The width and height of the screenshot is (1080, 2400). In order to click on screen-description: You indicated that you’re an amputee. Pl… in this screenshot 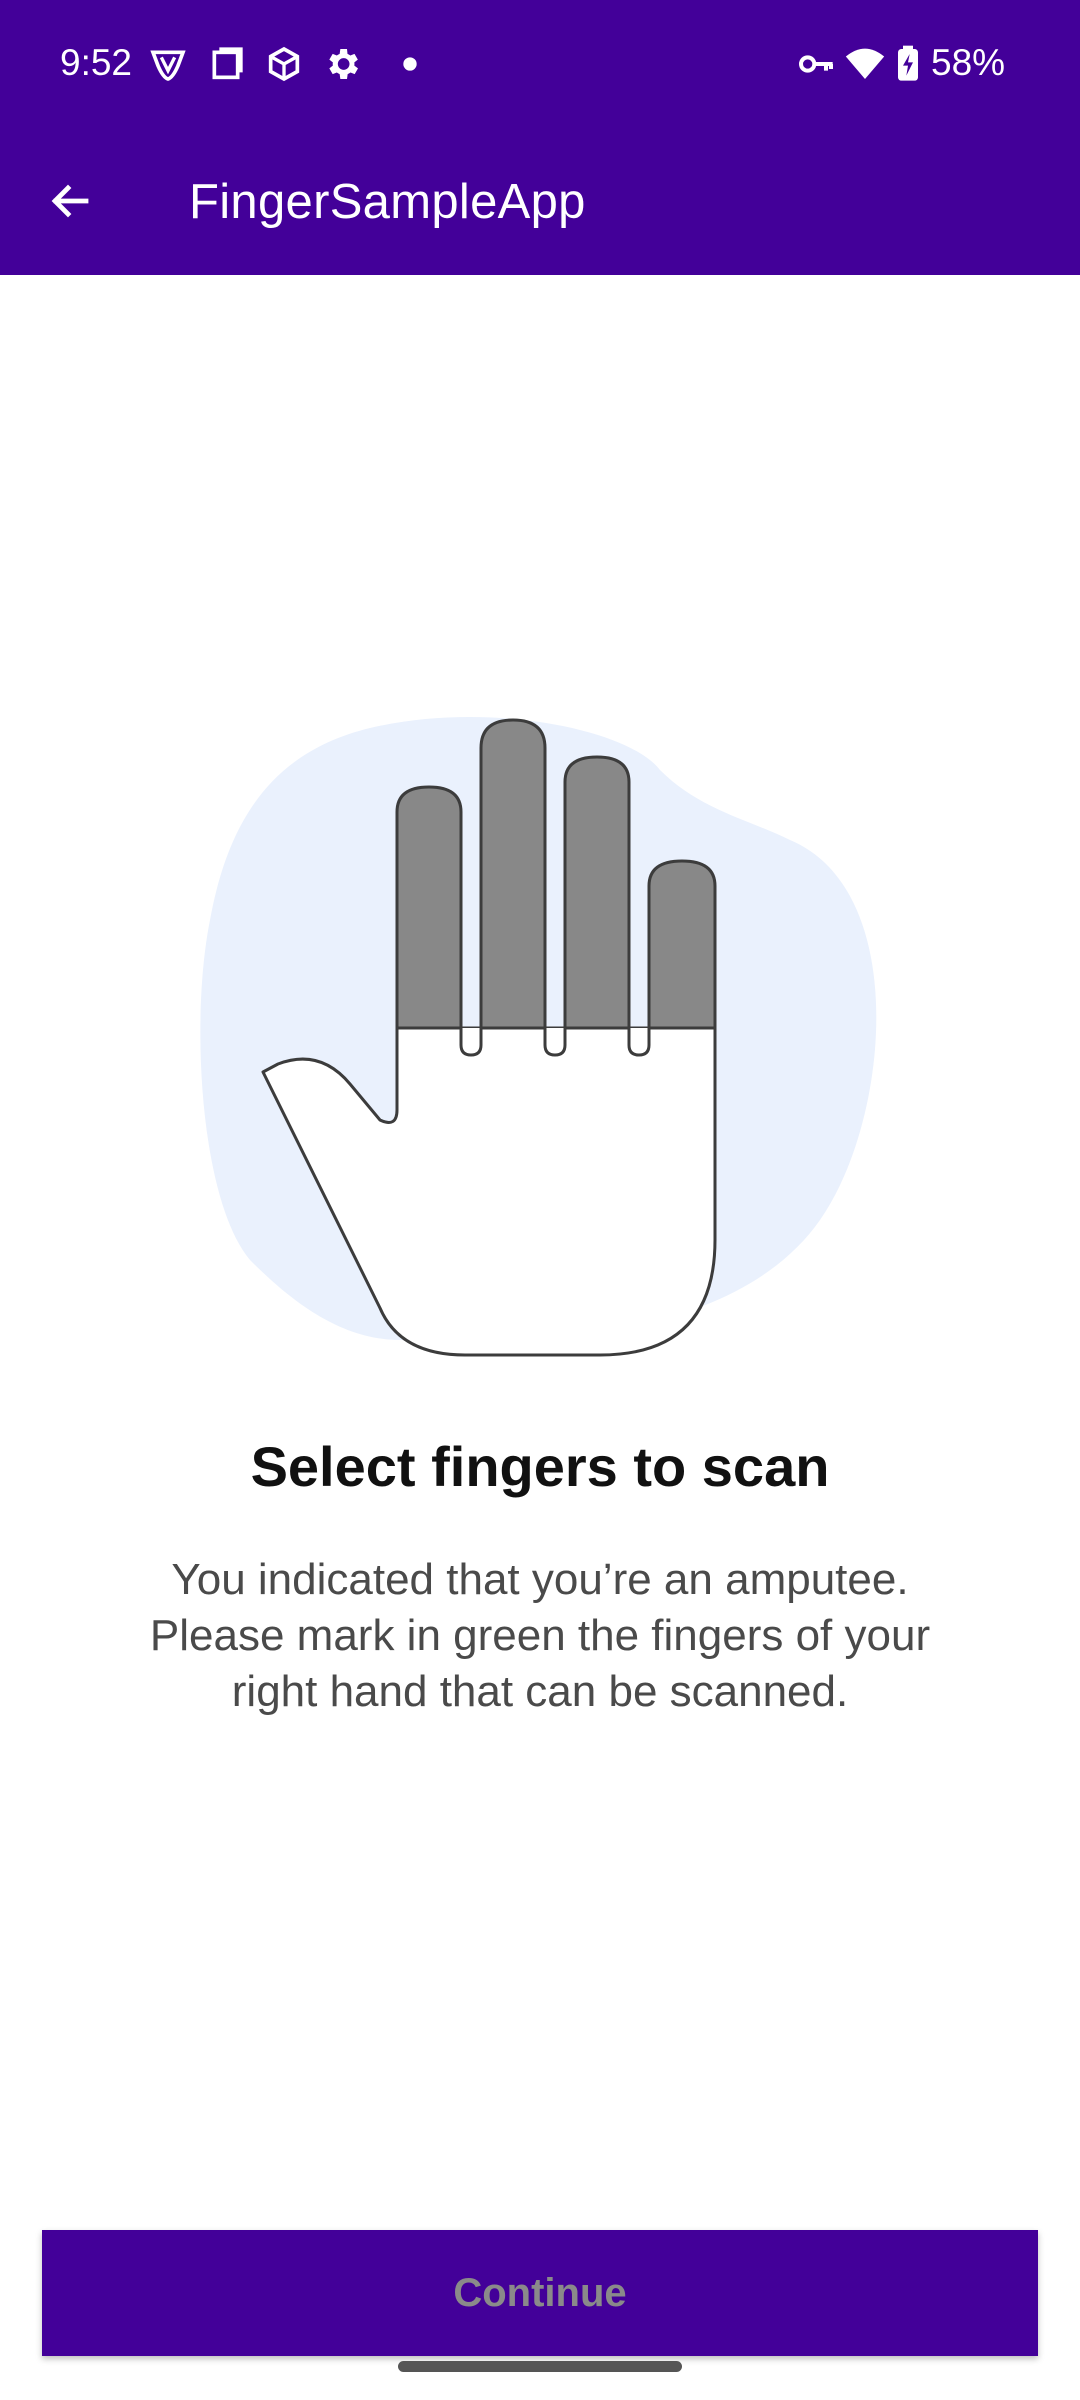, I will do `click(540, 1635)`.